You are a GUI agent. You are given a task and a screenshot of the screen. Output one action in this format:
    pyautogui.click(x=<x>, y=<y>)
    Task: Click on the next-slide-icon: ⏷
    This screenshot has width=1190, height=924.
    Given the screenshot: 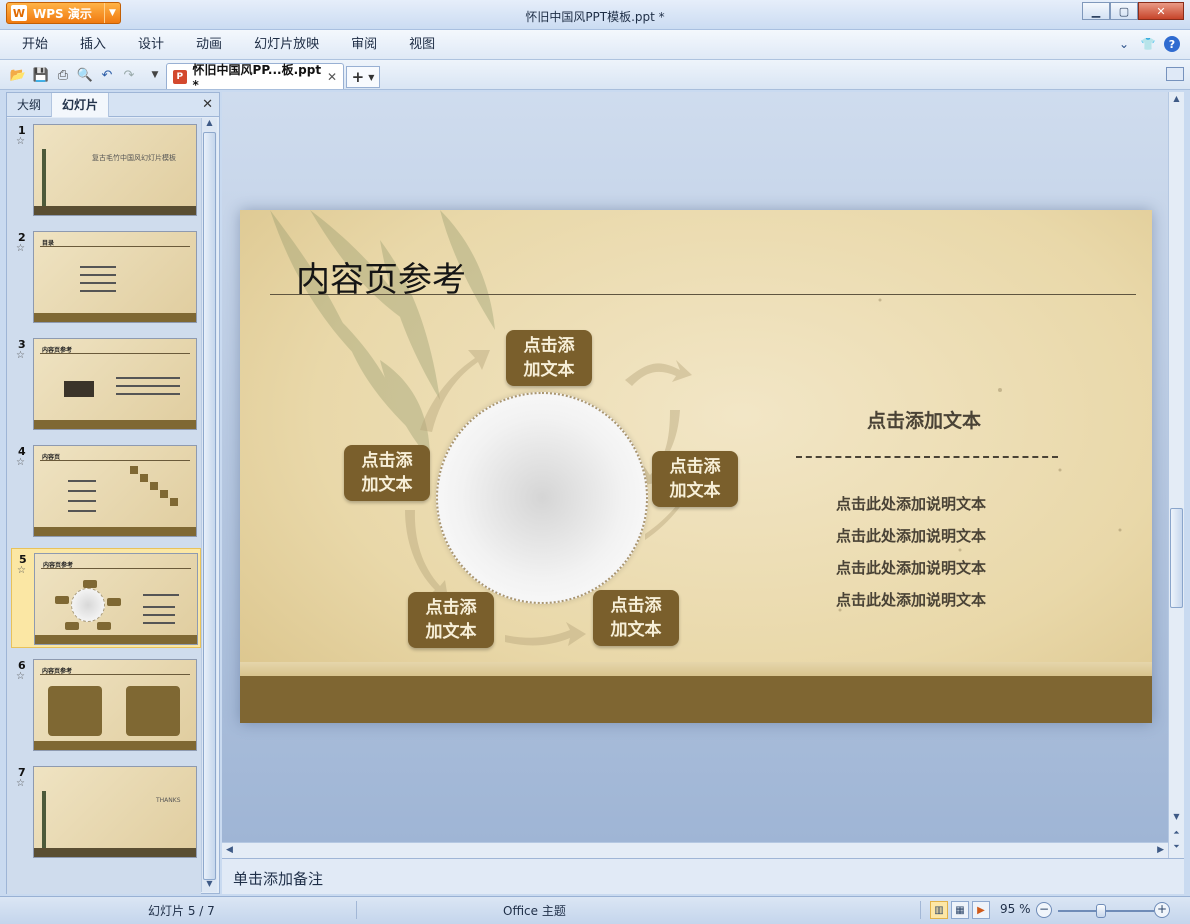 What is the action you would take?
    pyautogui.click(x=1176, y=847)
    